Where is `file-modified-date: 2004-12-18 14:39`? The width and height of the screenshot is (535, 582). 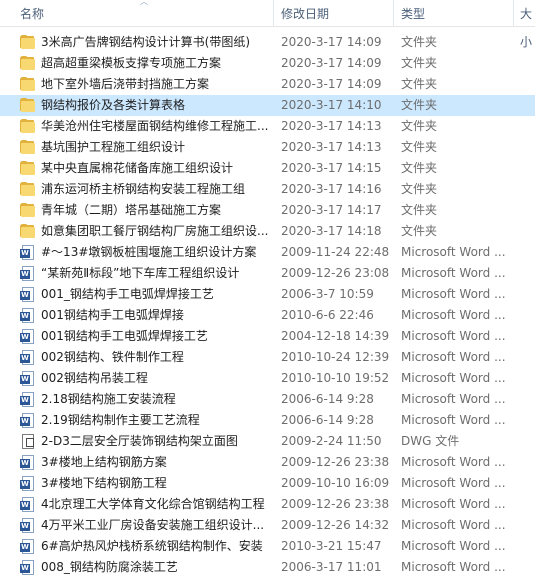
file-modified-date: 2004-12-18 14:39 is located at coordinates (335, 336).